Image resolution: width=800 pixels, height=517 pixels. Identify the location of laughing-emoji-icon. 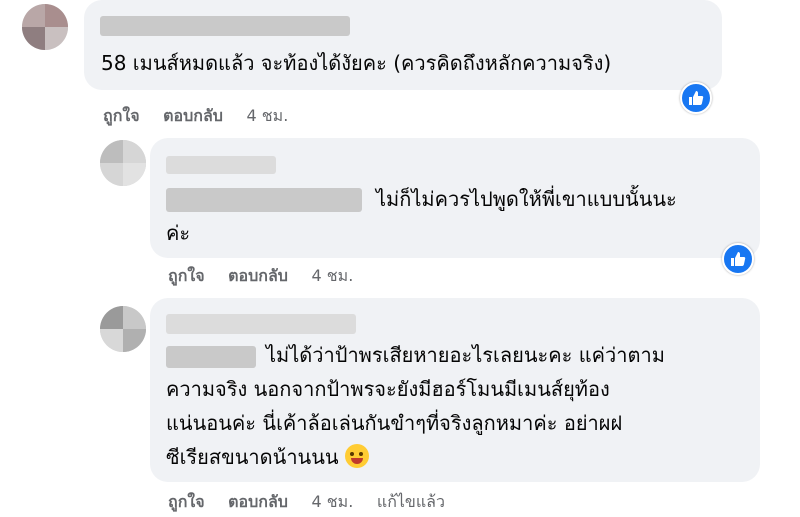
(356, 456).